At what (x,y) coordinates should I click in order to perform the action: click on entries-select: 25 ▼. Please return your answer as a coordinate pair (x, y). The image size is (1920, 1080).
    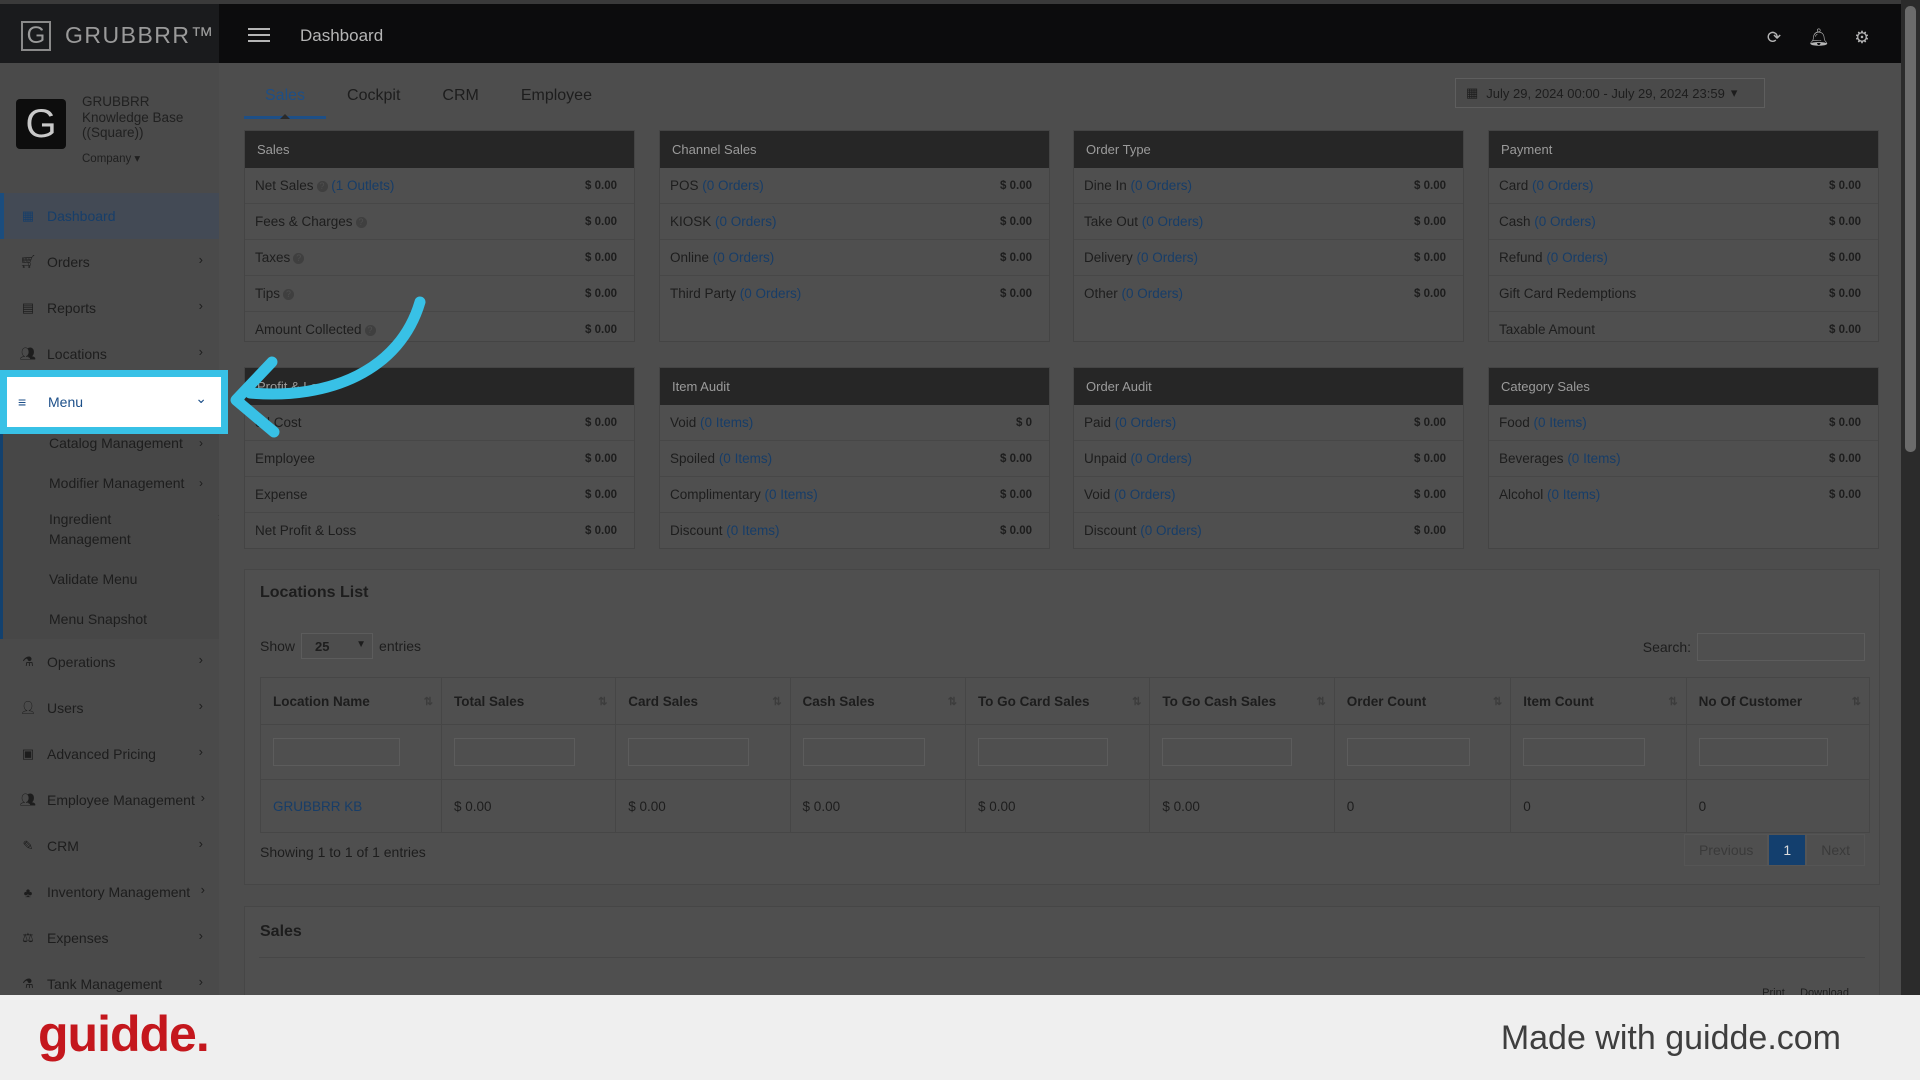
    Looking at the image, I should click on (337, 646).